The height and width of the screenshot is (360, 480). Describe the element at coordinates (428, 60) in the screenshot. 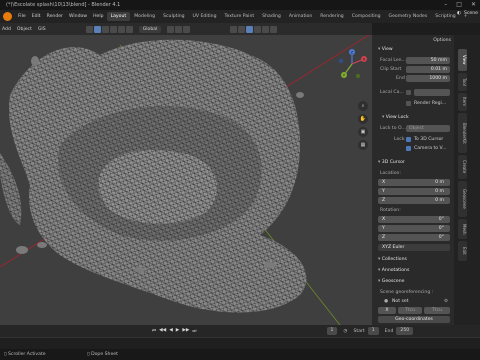

I see `focal-length-field: 50 mm` at that location.